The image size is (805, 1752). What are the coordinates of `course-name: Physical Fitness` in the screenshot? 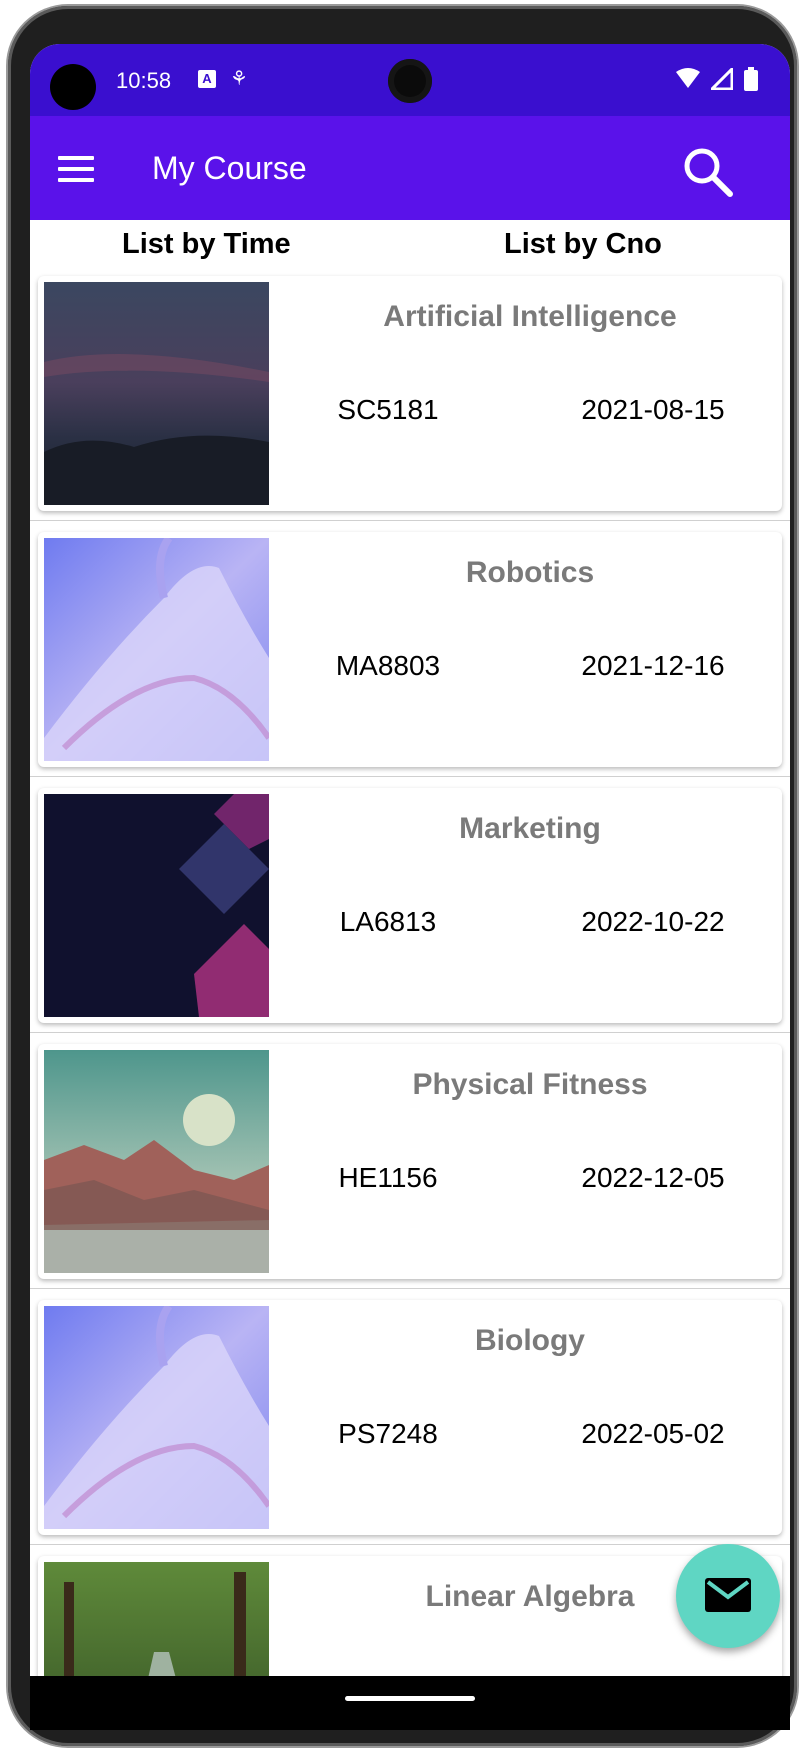 It's located at (530, 1084).